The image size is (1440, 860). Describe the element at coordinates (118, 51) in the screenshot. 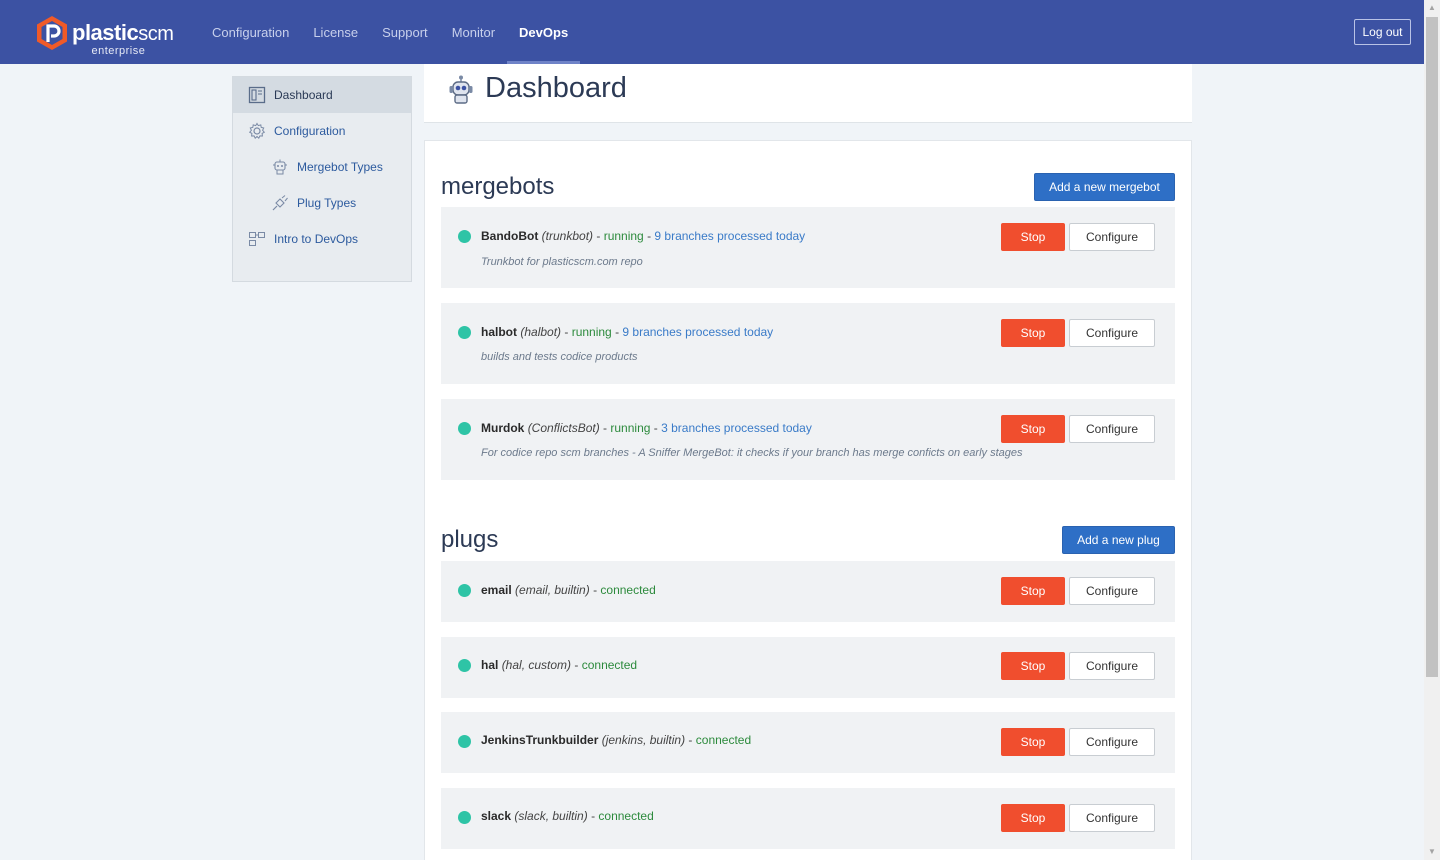

I see `logo-sub-text: enterprise` at that location.